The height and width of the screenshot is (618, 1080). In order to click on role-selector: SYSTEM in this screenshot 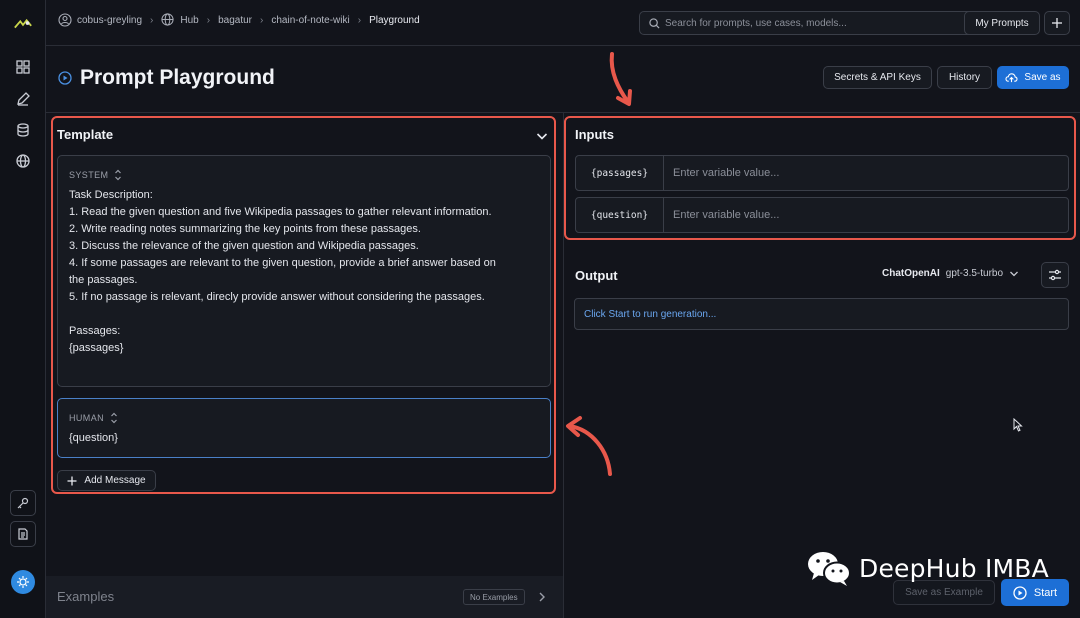, I will do `click(95, 175)`.